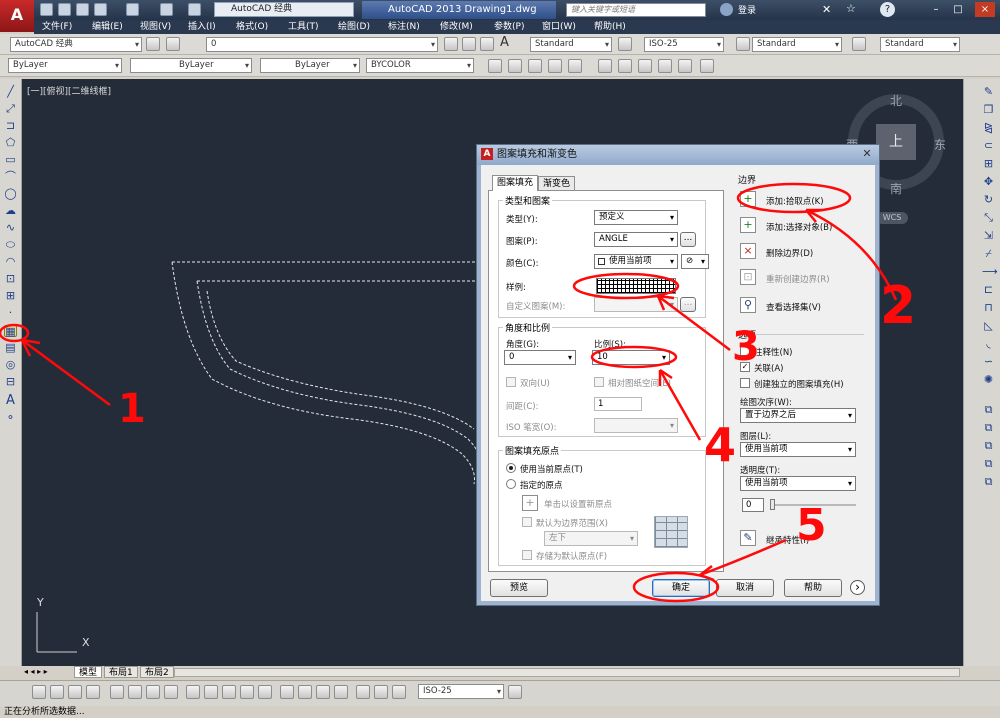 This screenshot has width=1000, height=718. What do you see at coordinates (811, 525) in the screenshot?
I see `annotation-number-5: 5` at bounding box center [811, 525].